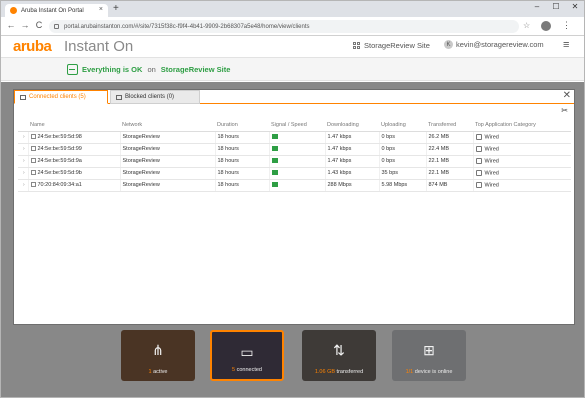 The width and height of the screenshot is (585, 398). What do you see at coordinates (339, 350) in the screenshot?
I see `transfer-icon: ⇅` at bounding box center [339, 350].